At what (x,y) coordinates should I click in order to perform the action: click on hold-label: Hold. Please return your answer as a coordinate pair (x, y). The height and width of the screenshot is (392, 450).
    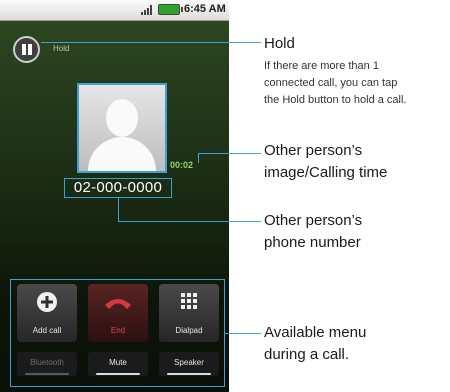
    Looking at the image, I should click on (61, 48).